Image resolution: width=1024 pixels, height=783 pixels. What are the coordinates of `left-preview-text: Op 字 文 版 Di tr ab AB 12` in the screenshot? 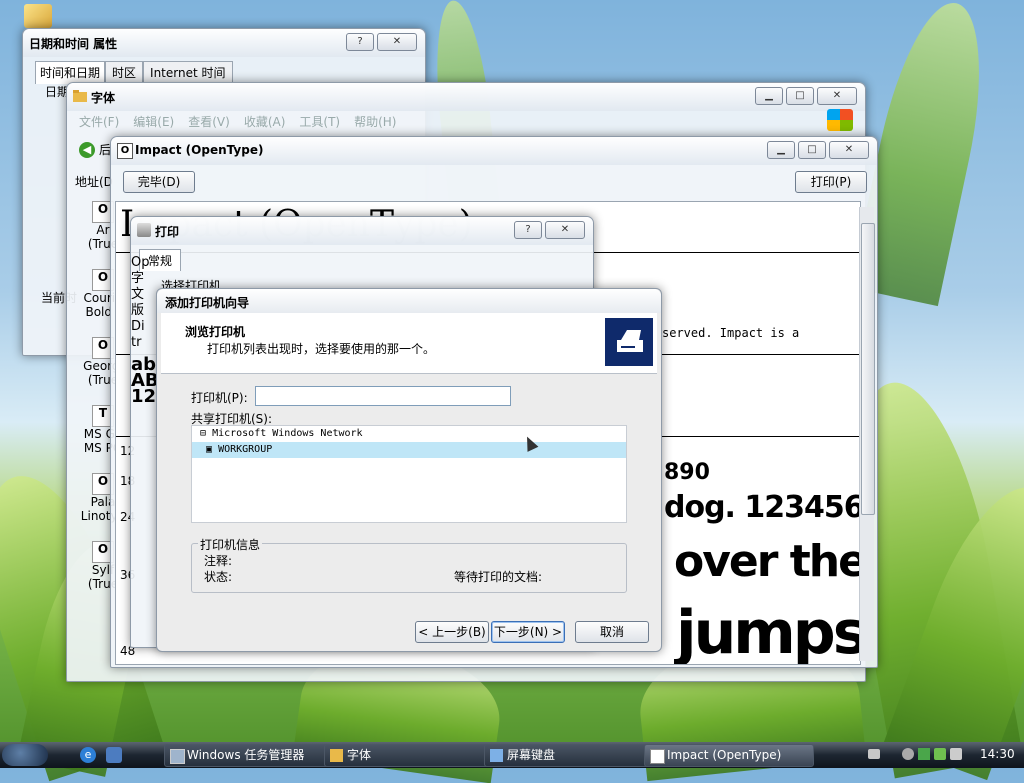 It's located at (145, 331).